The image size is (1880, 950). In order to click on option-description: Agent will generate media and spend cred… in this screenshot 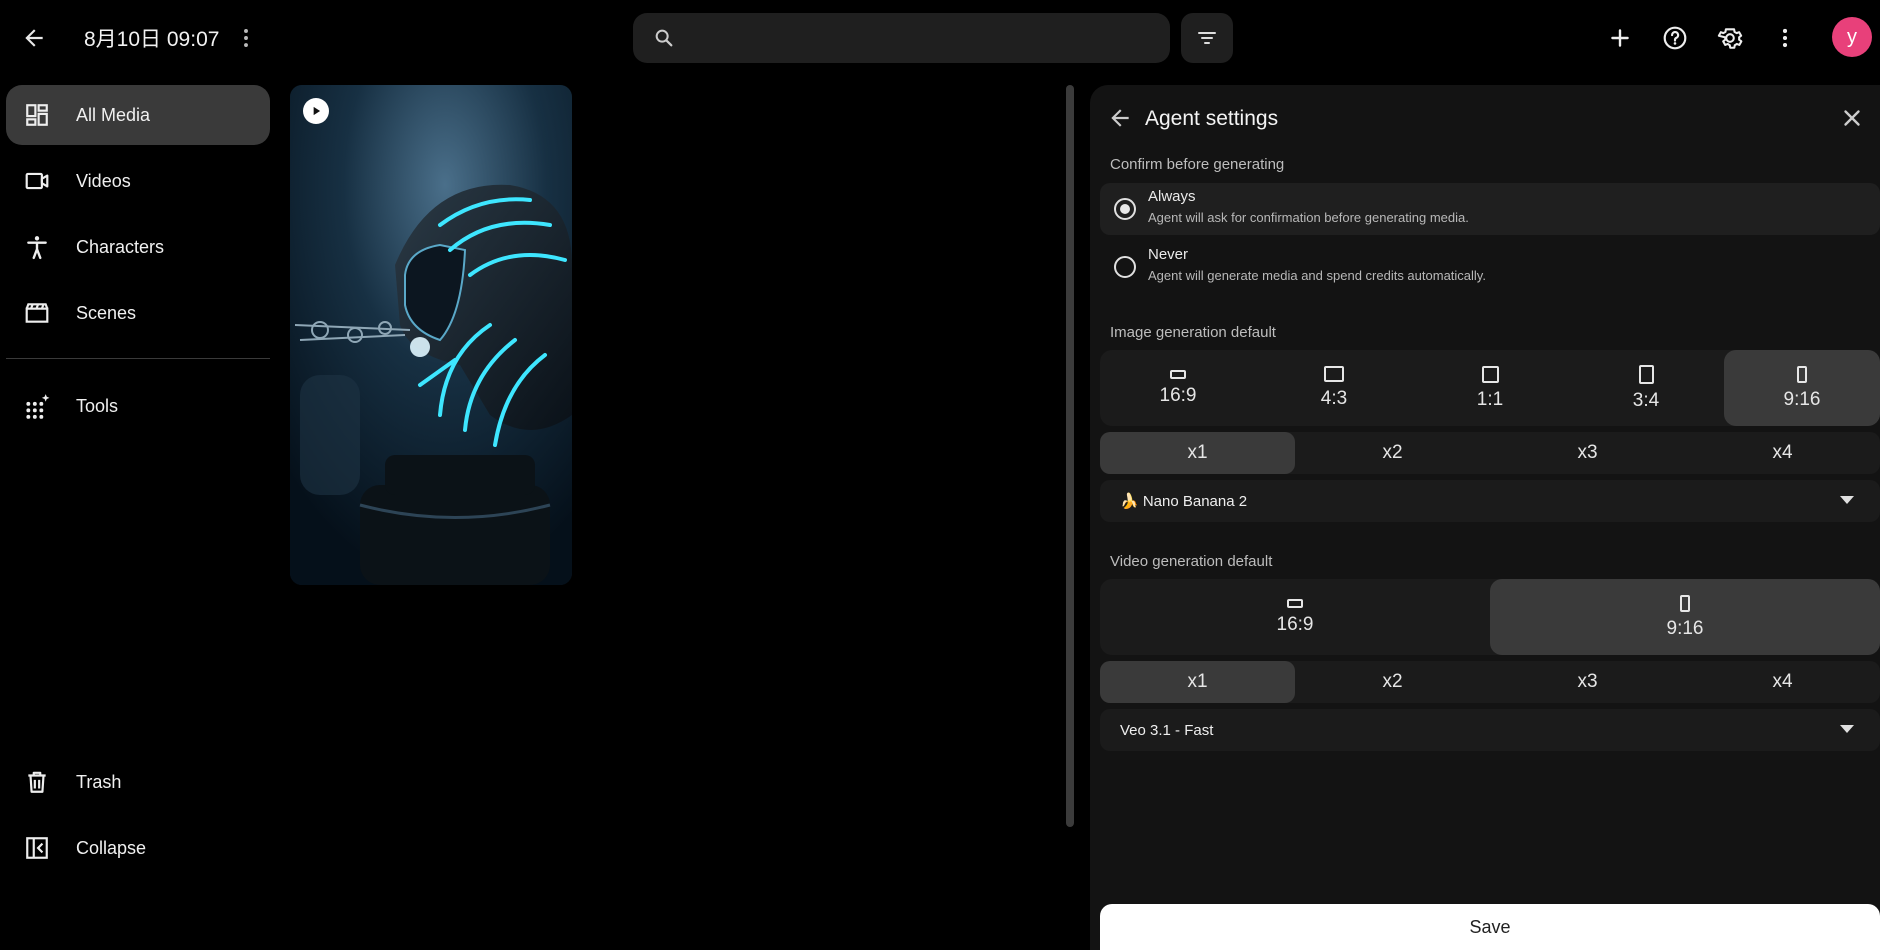, I will do `click(1317, 275)`.